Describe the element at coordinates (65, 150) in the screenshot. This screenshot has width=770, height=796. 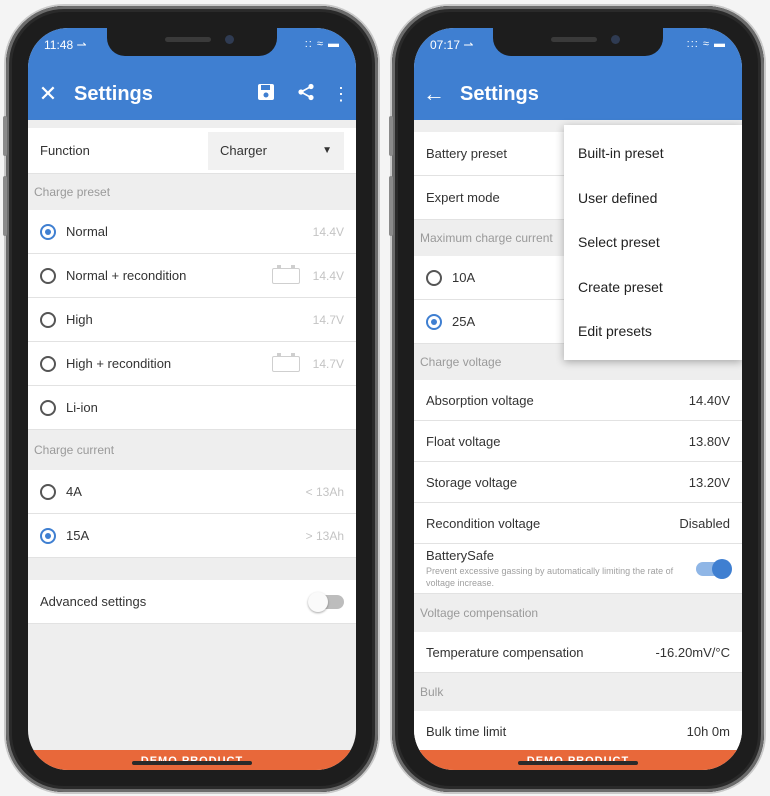
I see `function-label: Function` at that location.